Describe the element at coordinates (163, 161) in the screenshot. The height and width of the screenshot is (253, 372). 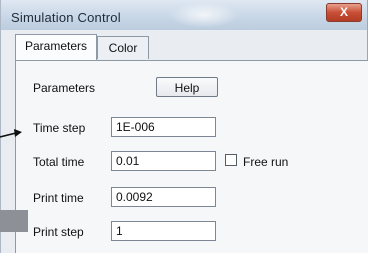
I see `total-time-input` at that location.